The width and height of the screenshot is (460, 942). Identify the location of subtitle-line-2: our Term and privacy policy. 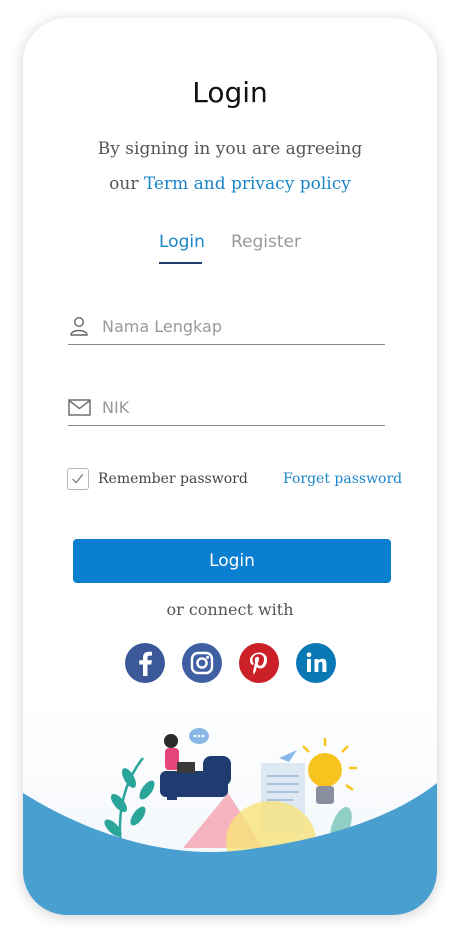
(230, 184).